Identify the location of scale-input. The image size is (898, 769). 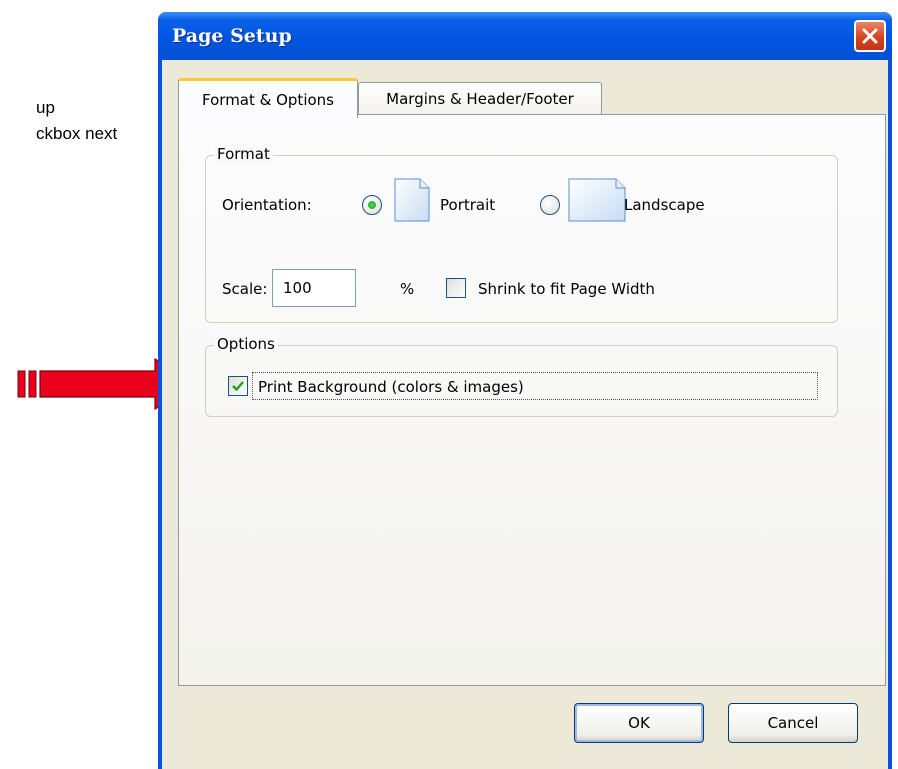
(314, 288).